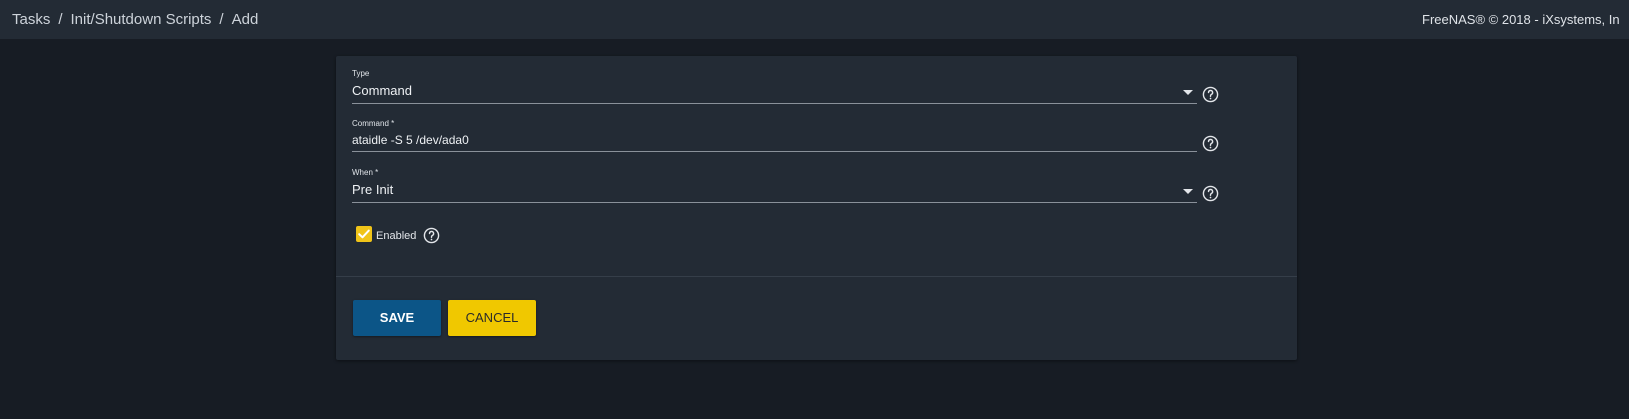 The height and width of the screenshot is (419, 1629). I want to click on breadcrumb-item-tasks: Tasks, so click(31, 19).